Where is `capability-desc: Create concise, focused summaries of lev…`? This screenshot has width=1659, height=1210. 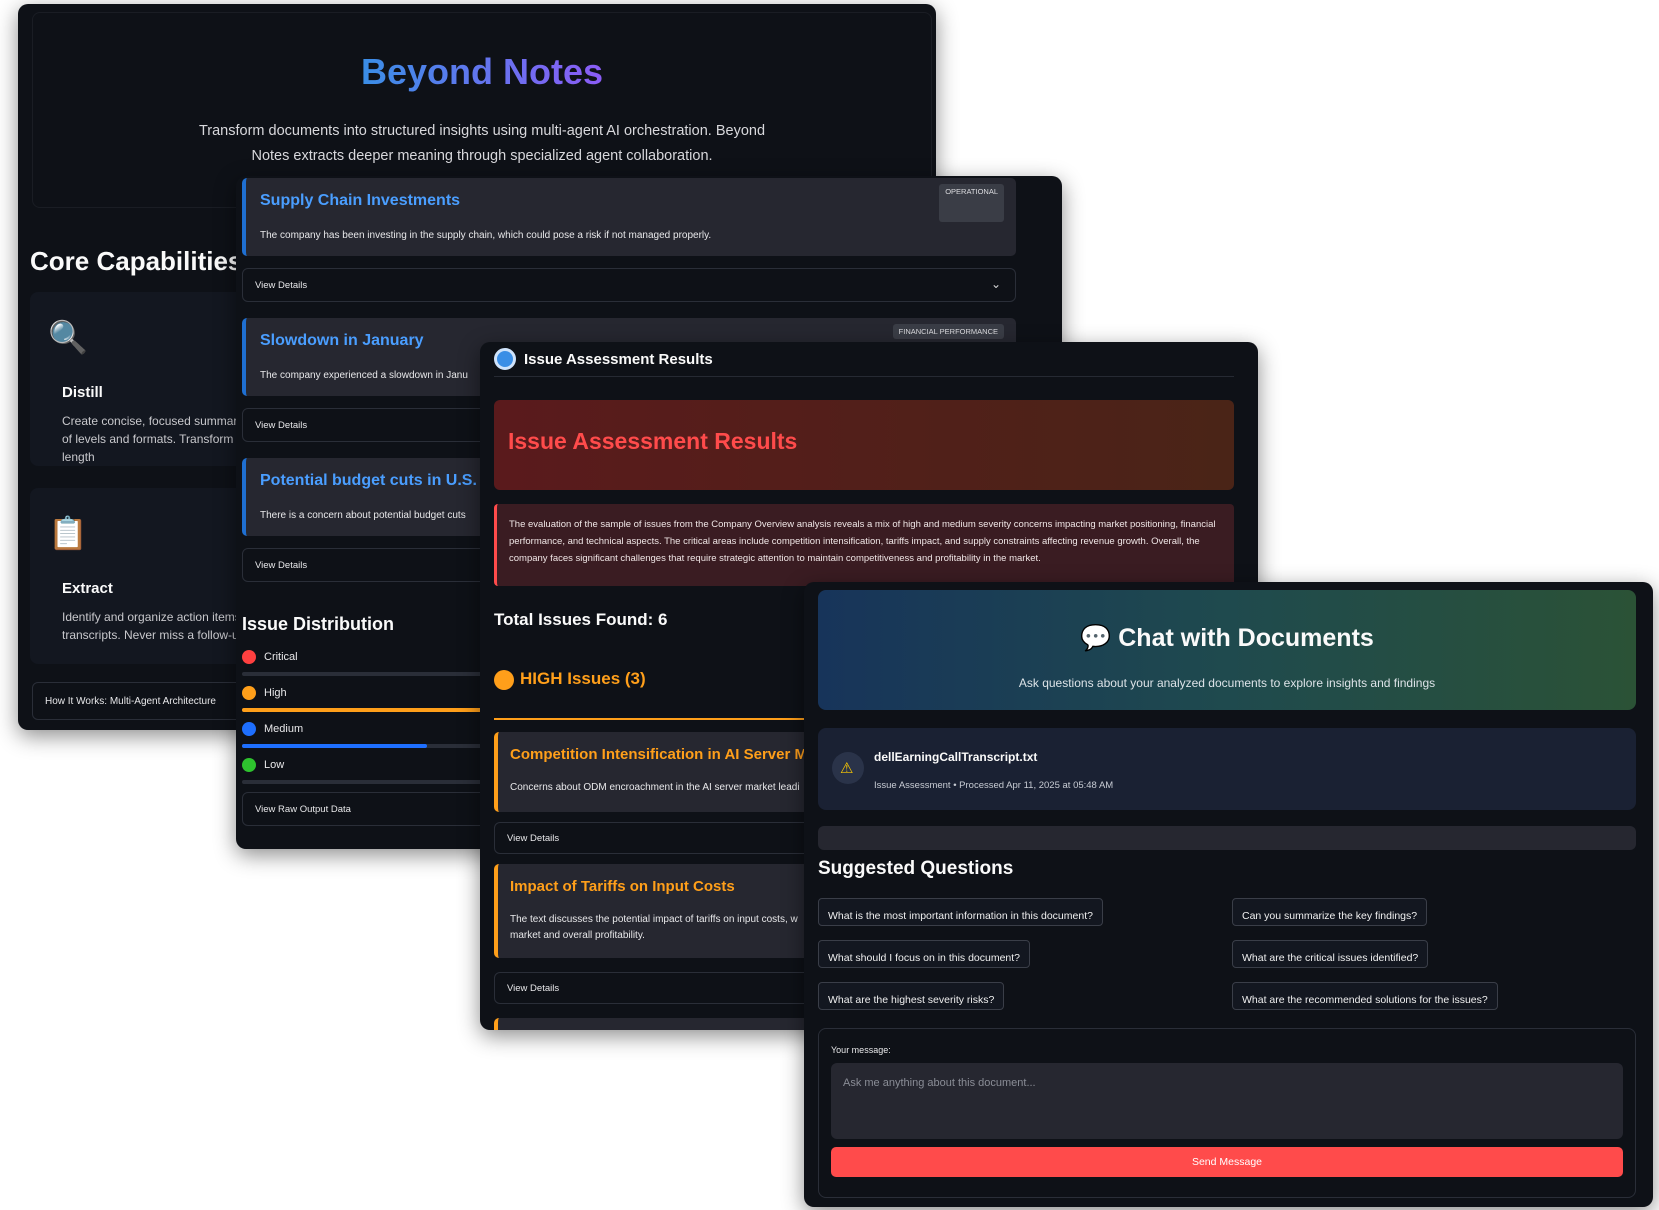
capability-desc: Create concise, focused summaries of lev… is located at coordinates (157, 439).